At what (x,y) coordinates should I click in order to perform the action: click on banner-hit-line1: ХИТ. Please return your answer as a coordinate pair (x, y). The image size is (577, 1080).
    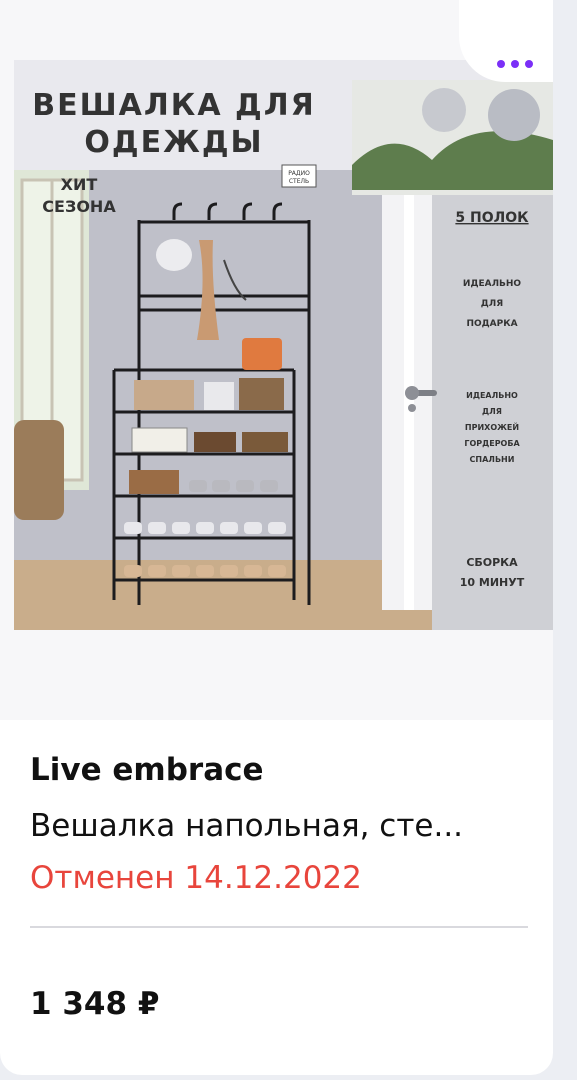
    Looking at the image, I should click on (79, 184).